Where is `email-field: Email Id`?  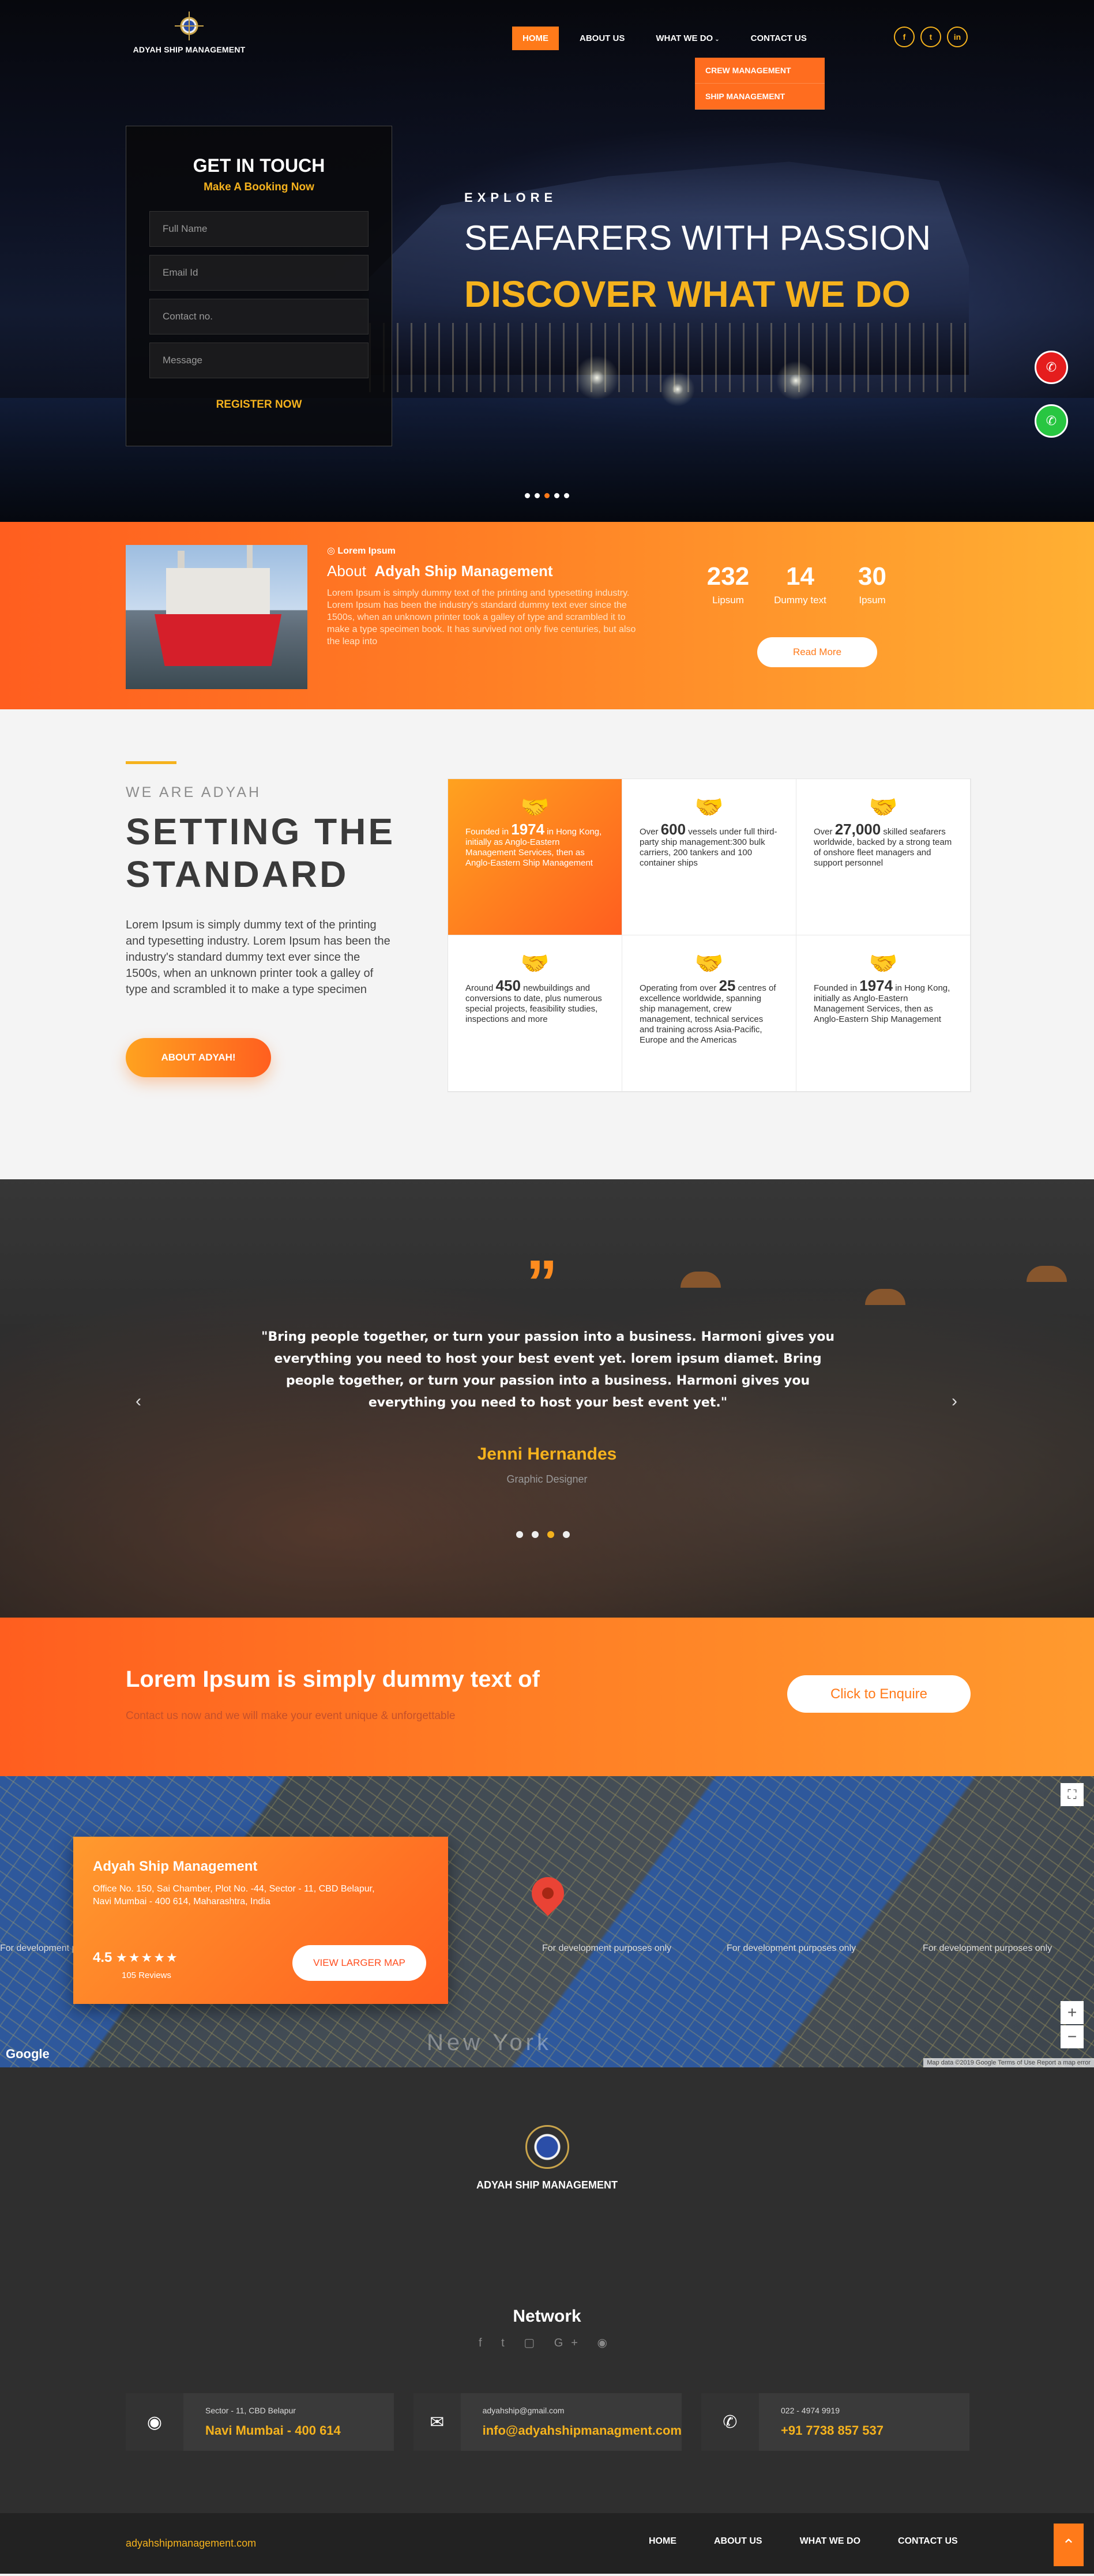 email-field: Email Id is located at coordinates (259, 273).